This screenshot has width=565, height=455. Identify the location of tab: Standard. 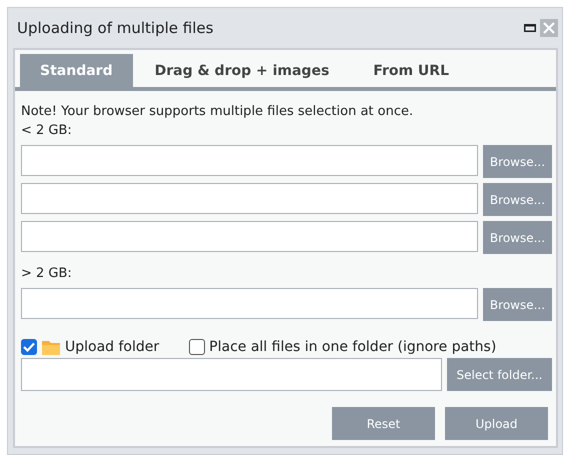
(76, 70).